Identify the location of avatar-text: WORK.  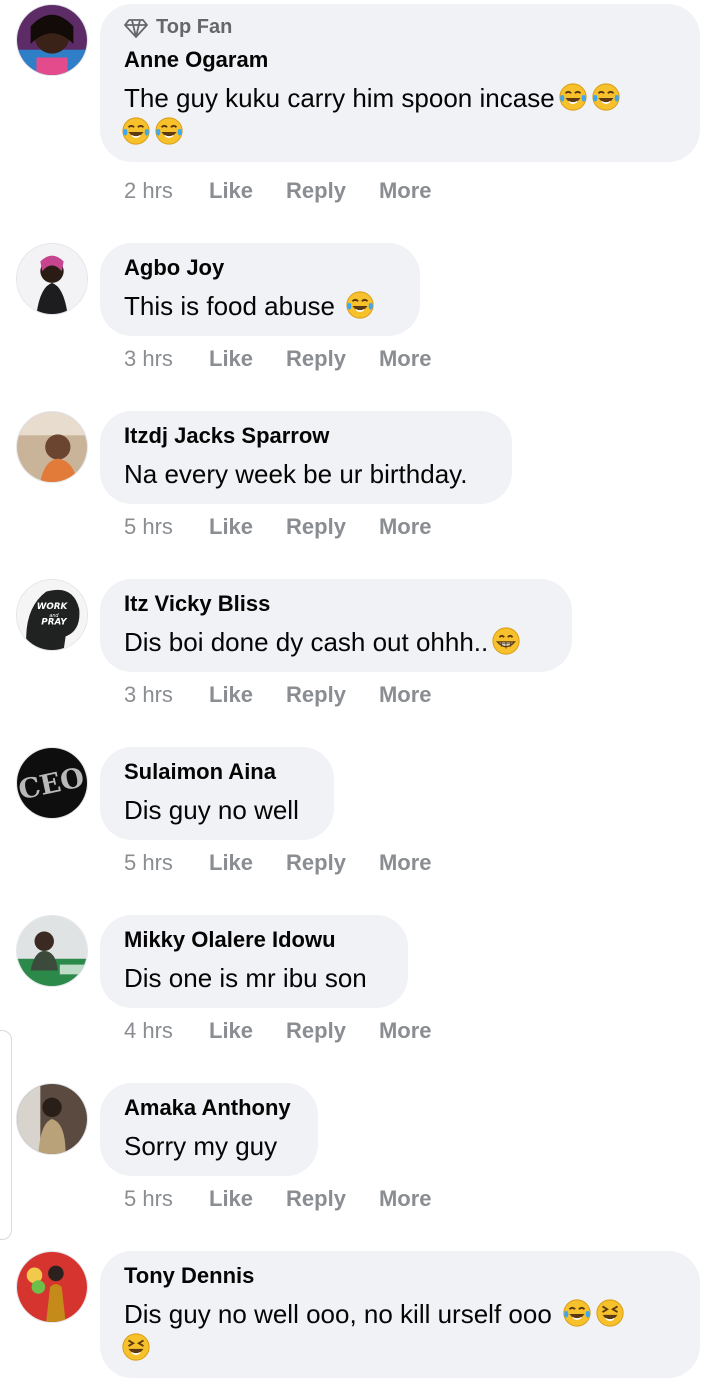
(53, 607).